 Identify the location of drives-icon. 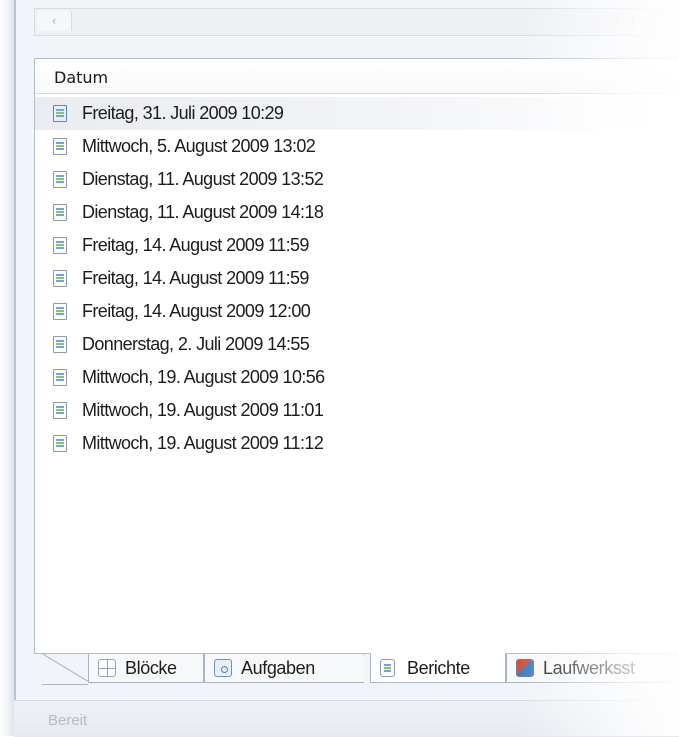
(525, 668).